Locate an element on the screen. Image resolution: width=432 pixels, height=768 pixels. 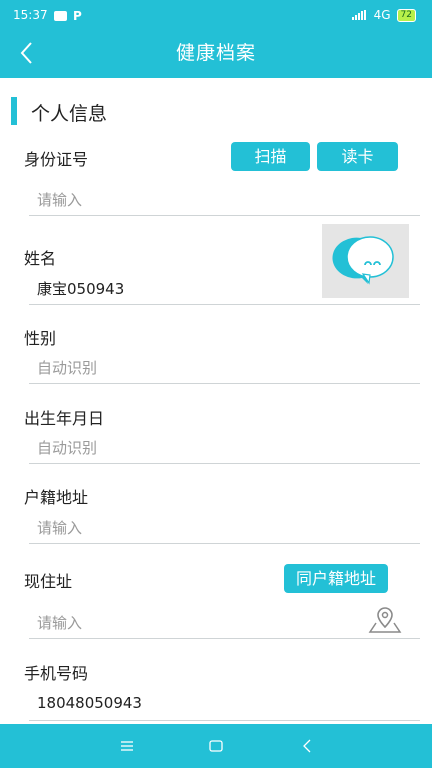
system-nav-bar is located at coordinates (216, 746).